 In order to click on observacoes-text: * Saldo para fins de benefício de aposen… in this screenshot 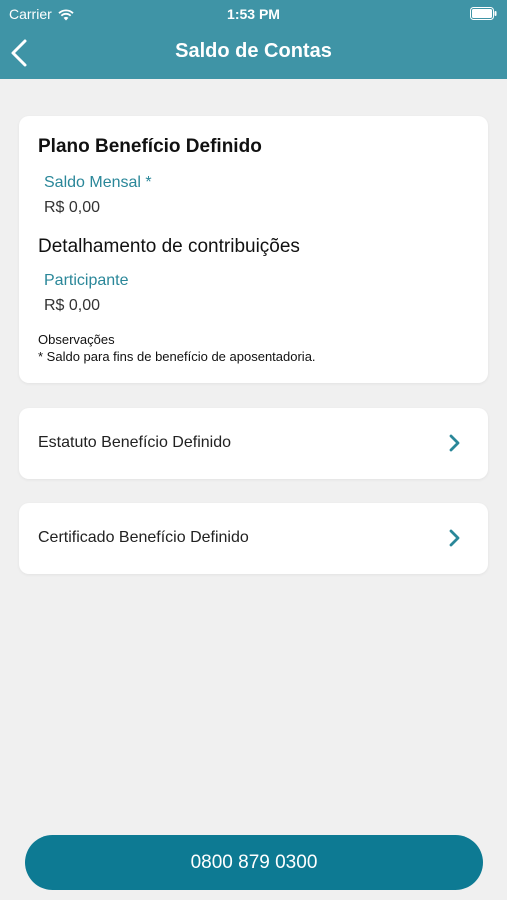, I will do `click(177, 356)`.